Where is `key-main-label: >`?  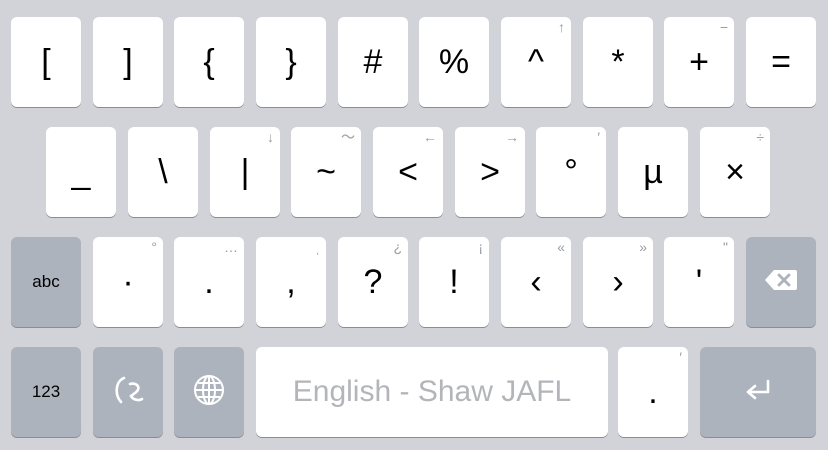 key-main-label: > is located at coordinates (490, 172).